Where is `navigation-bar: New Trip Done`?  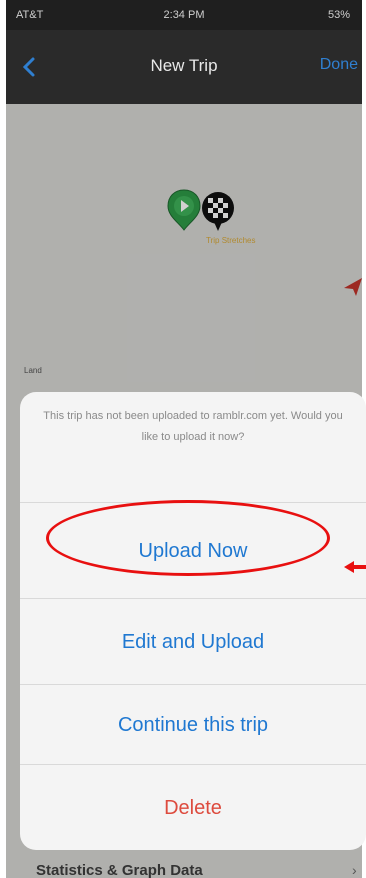
navigation-bar: New Trip Done is located at coordinates (184, 67).